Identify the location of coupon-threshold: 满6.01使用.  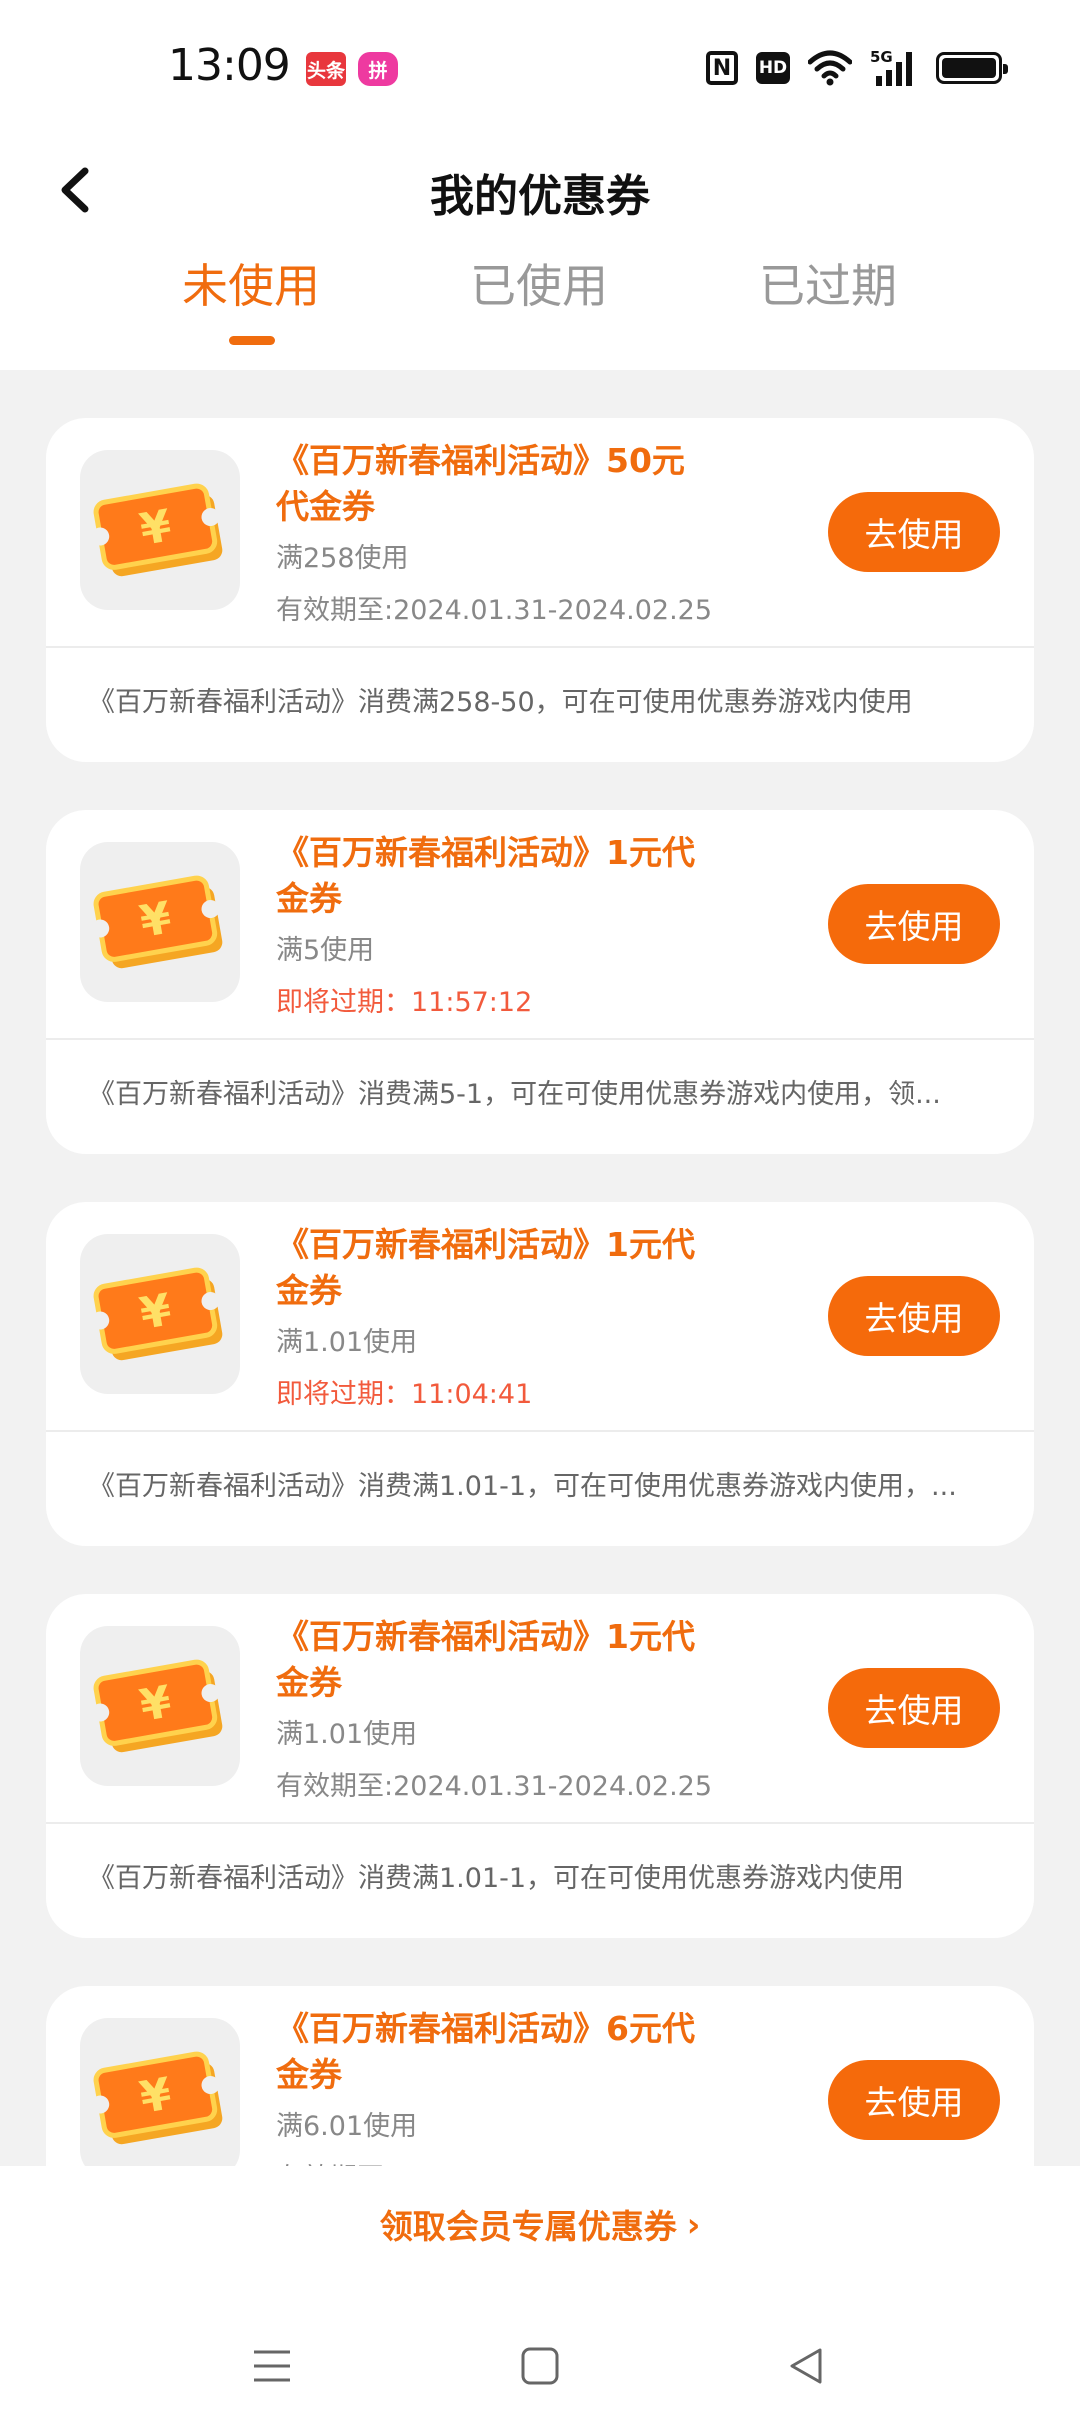
(347, 2126).